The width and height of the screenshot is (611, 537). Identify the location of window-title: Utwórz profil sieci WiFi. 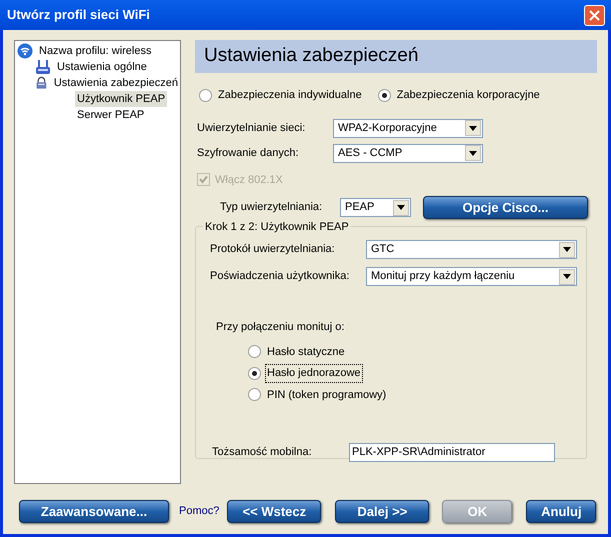
(78, 15).